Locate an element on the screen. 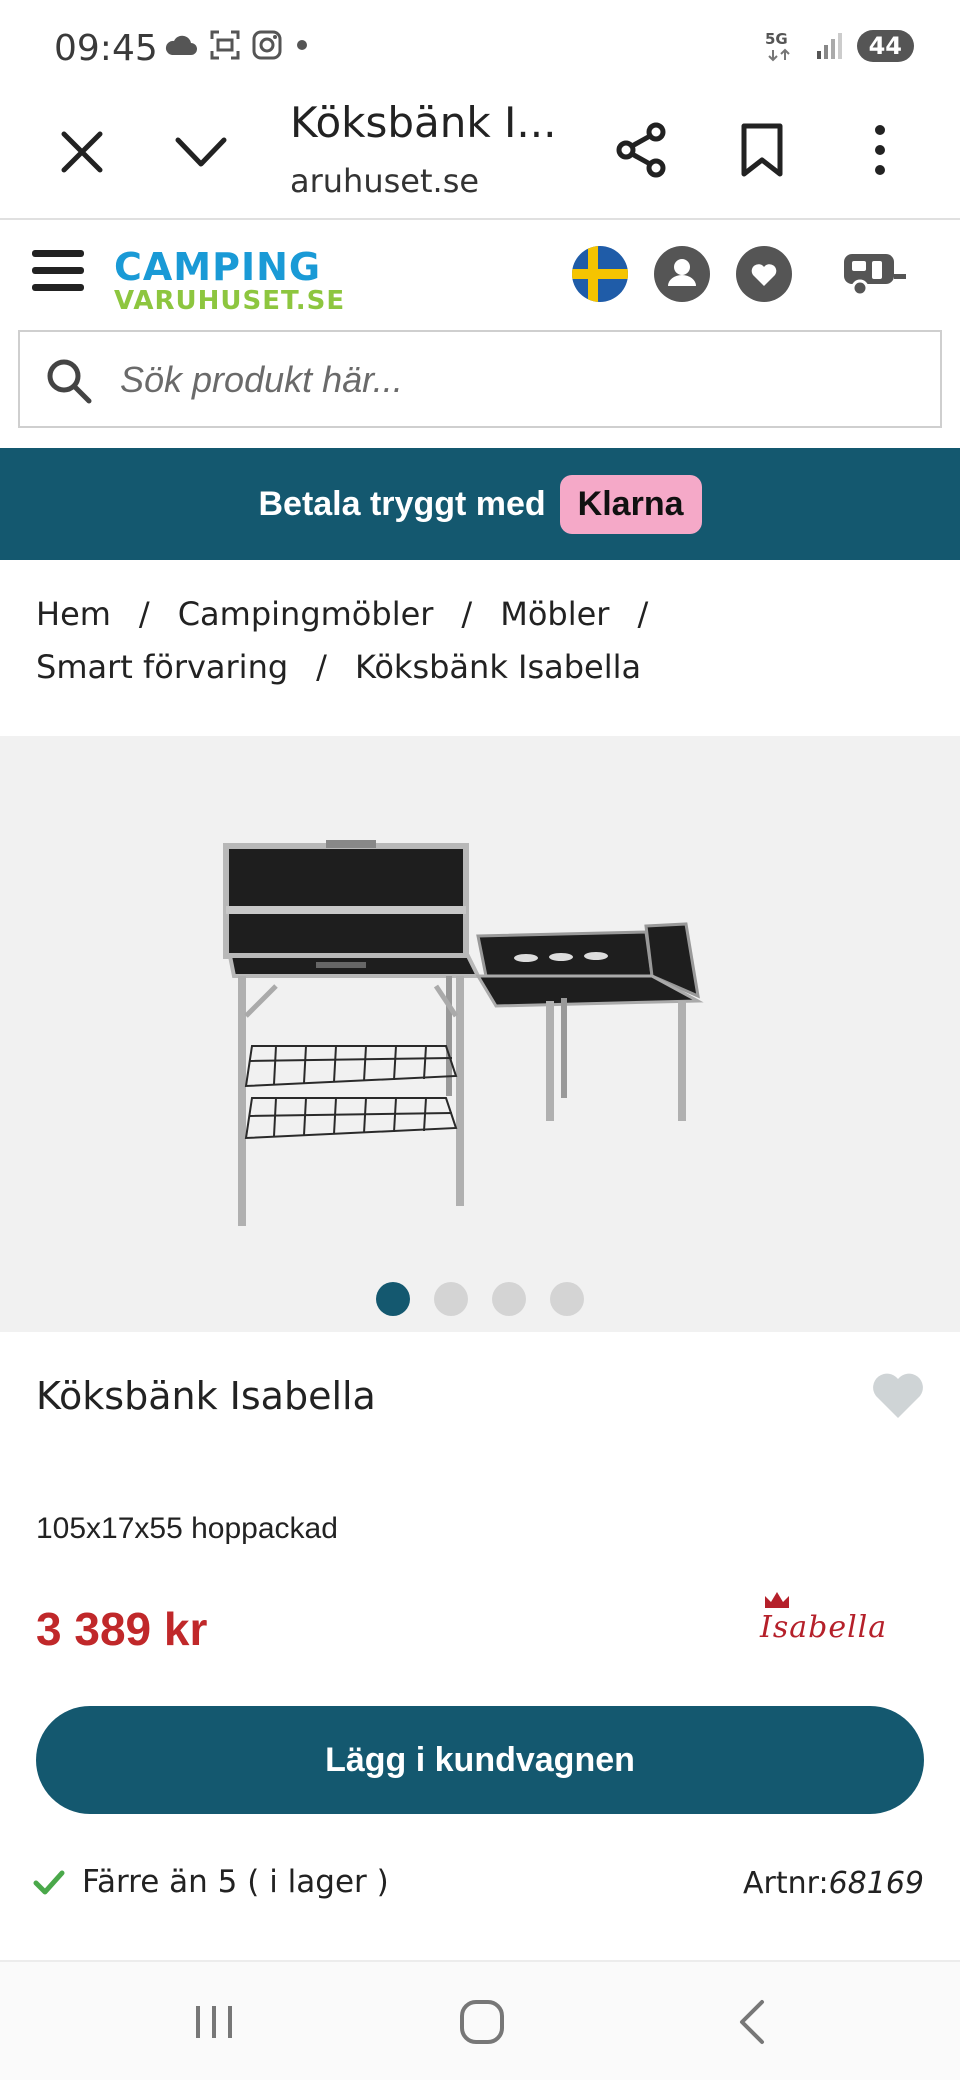  logo-bottom-text: VARUHUSET.SE is located at coordinates (230, 301).